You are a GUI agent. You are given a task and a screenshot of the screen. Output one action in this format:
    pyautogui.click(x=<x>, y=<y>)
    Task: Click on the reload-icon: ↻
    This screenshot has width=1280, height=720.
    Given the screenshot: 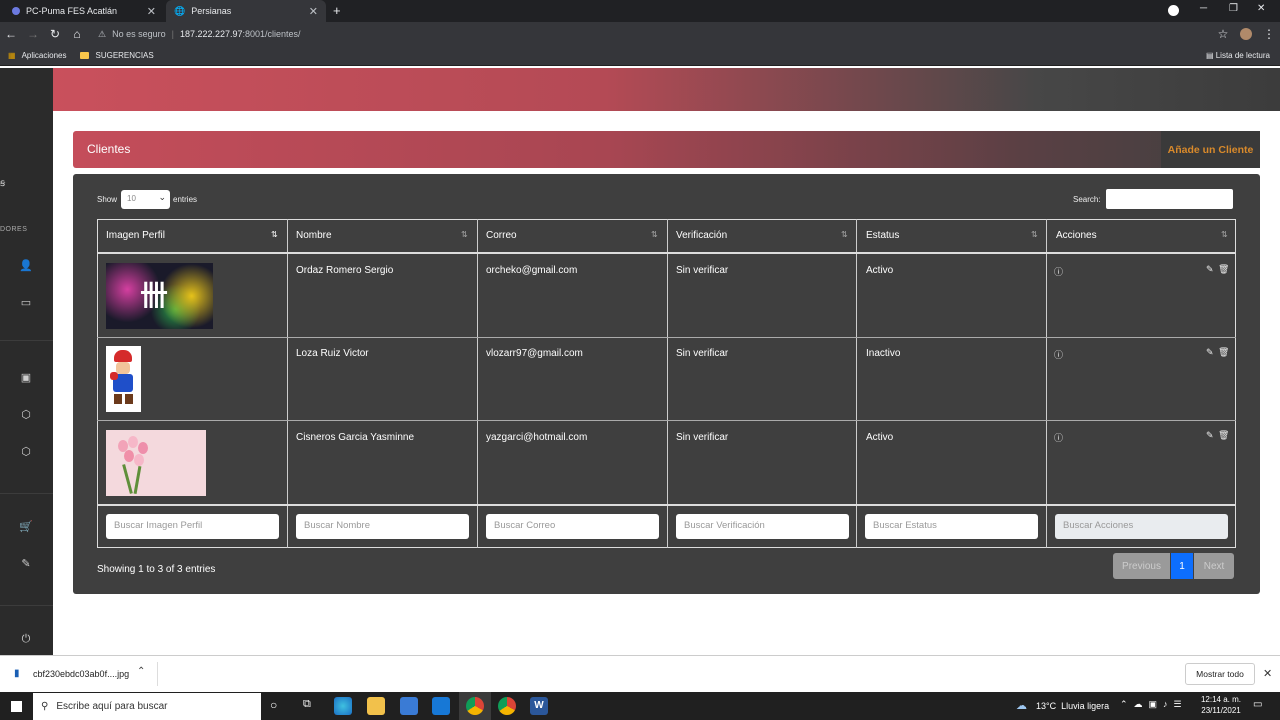 What is the action you would take?
    pyautogui.click(x=55, y=34)
    